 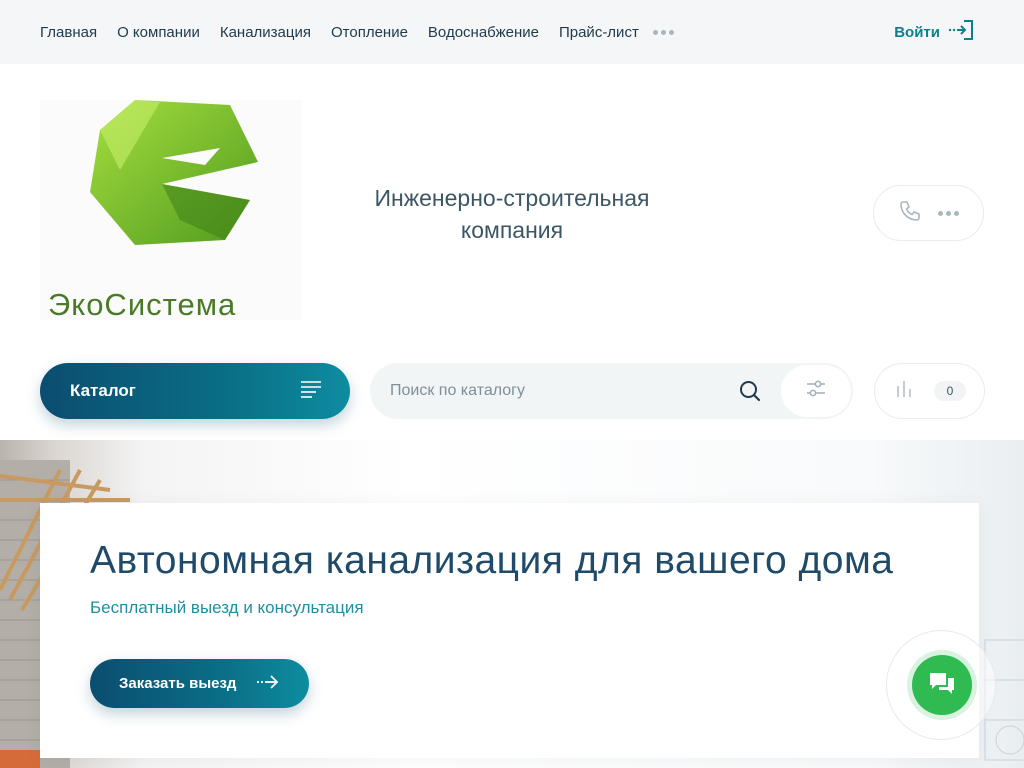 What do you see at coordinates (904, 391) in the screenshot?
I see `compare-chart-icon` at bounding box center [904, 391].